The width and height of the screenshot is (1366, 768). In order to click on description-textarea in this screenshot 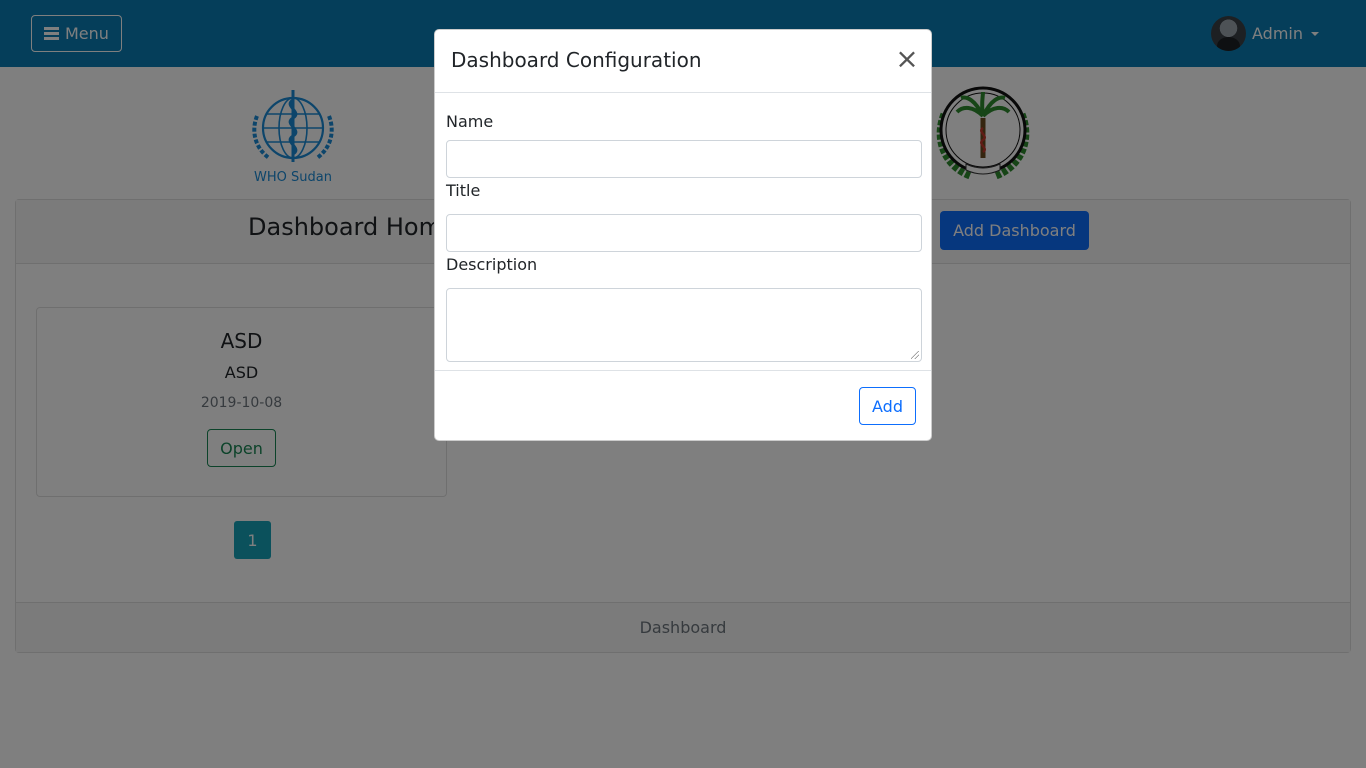, I will do `click(684, 325)`.